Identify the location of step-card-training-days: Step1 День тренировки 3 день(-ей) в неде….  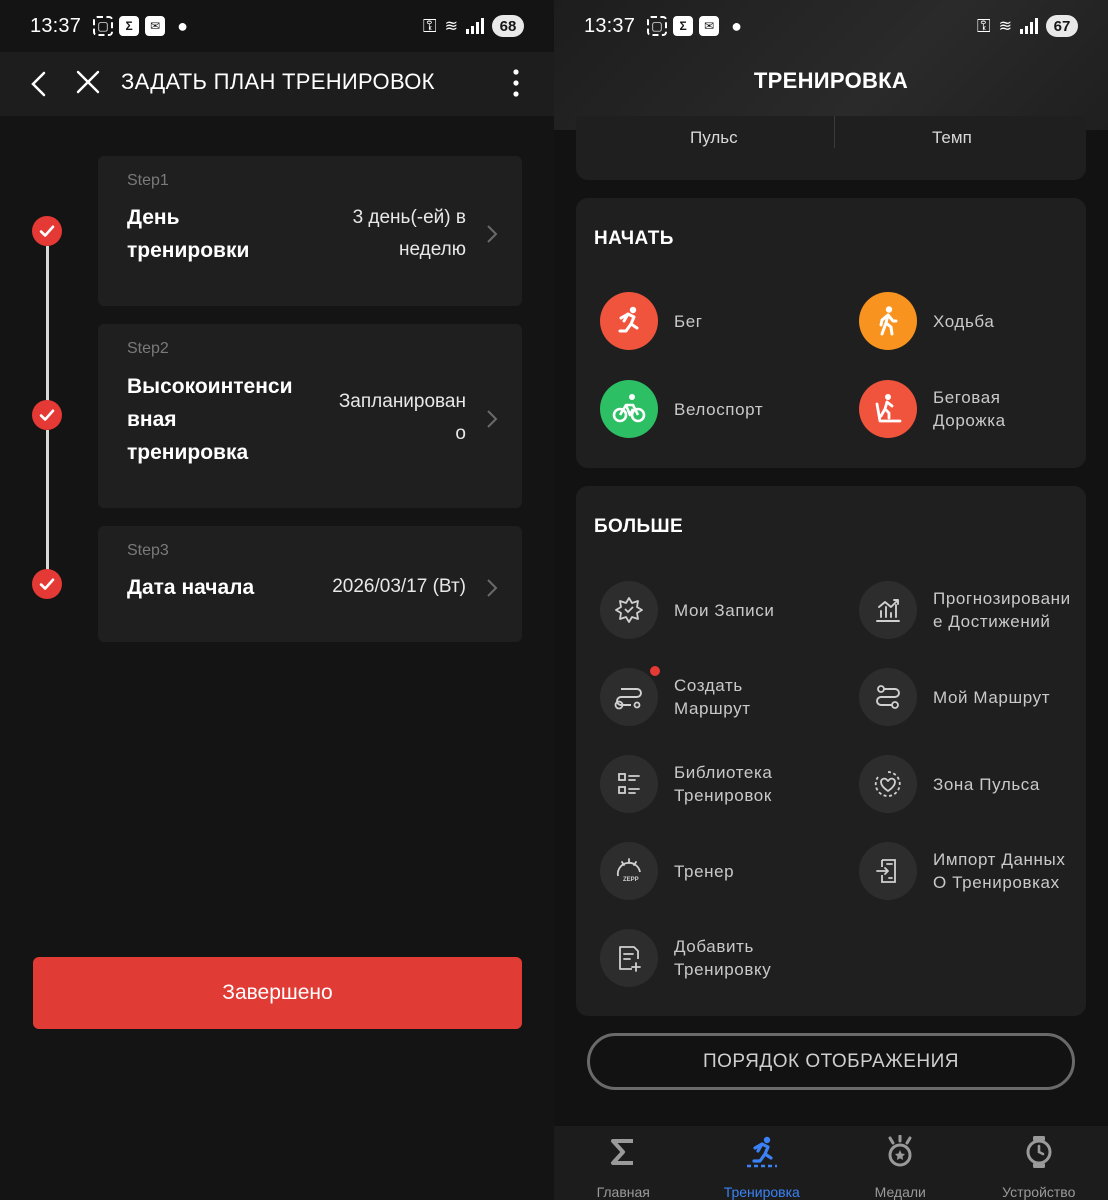
(310, 231).